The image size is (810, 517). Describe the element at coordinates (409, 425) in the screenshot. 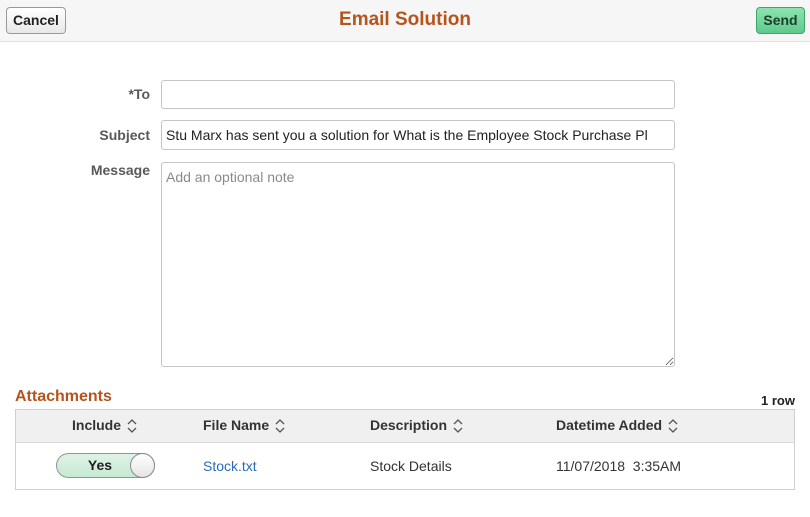

I see `column-header-label: Description` at that location.